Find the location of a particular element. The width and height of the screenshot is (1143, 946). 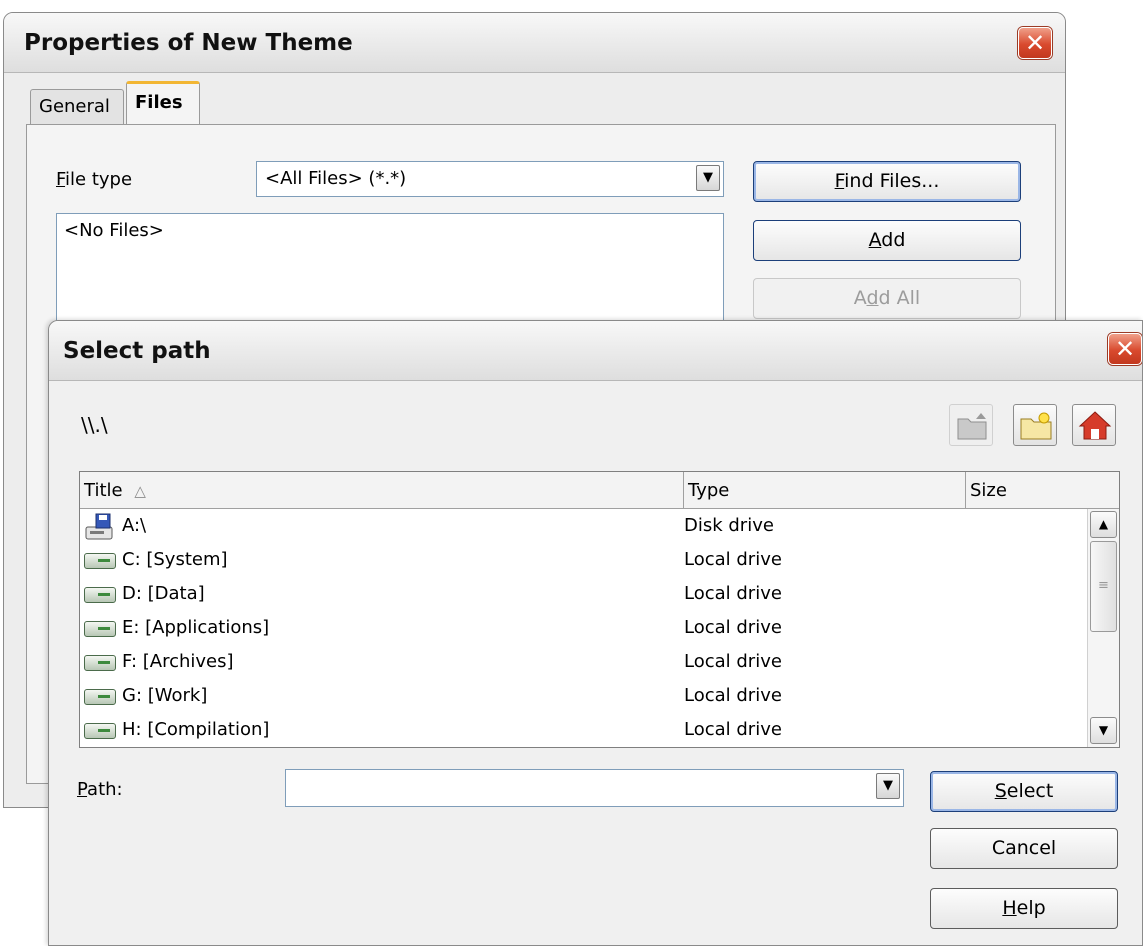

table-row: G: [Work] Local drive is located at coordinates (583, 696).